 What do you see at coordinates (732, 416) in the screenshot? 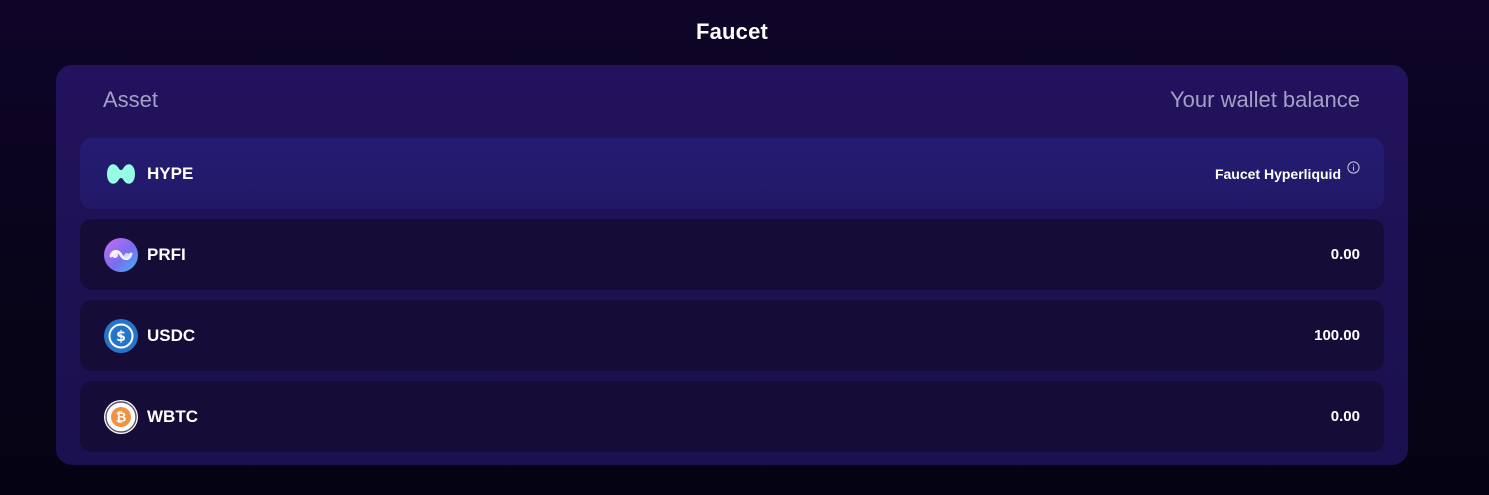
I see `asset-row-wbtc: ₿ WBTC 0.00` at bounding box center [732, 416].